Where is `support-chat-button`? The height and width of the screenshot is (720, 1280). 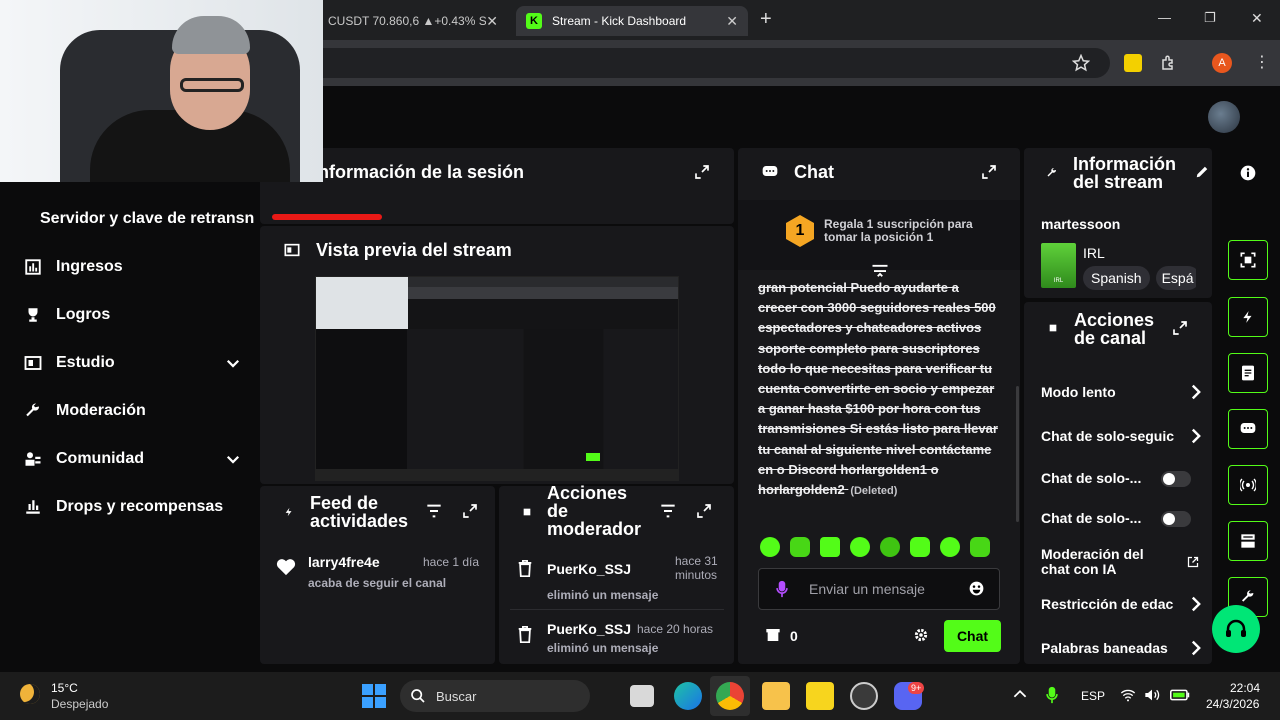 support-chat-button is located at coordinates (1236, 629).